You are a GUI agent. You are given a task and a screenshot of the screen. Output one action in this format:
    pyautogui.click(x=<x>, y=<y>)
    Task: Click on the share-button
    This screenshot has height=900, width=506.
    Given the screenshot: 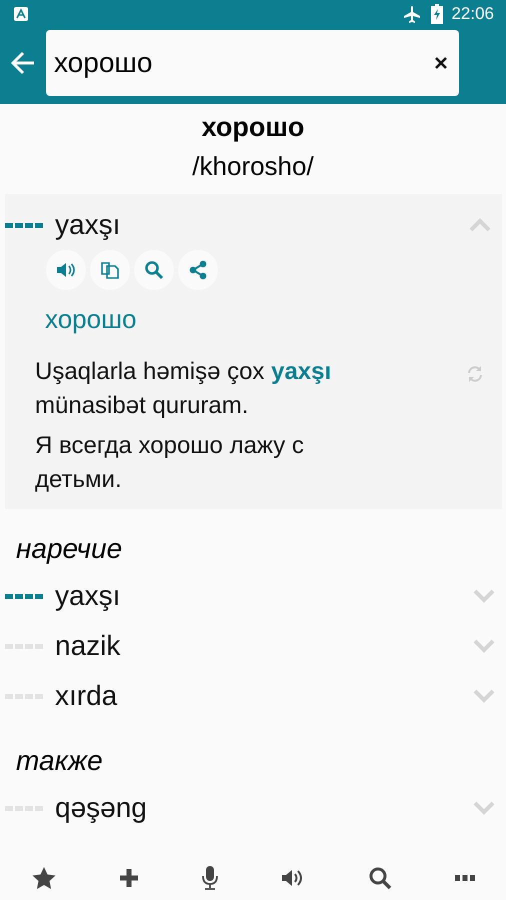 What is the action you would take?
    pyautogui.click(x=198, y=270)
    